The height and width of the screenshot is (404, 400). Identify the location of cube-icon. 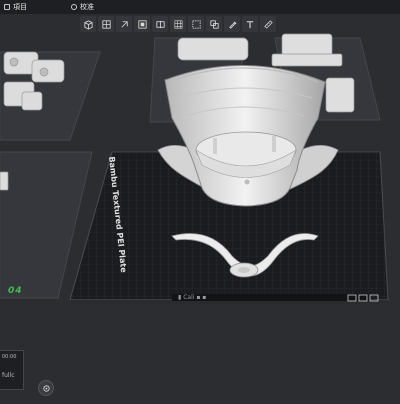
(88, 24).